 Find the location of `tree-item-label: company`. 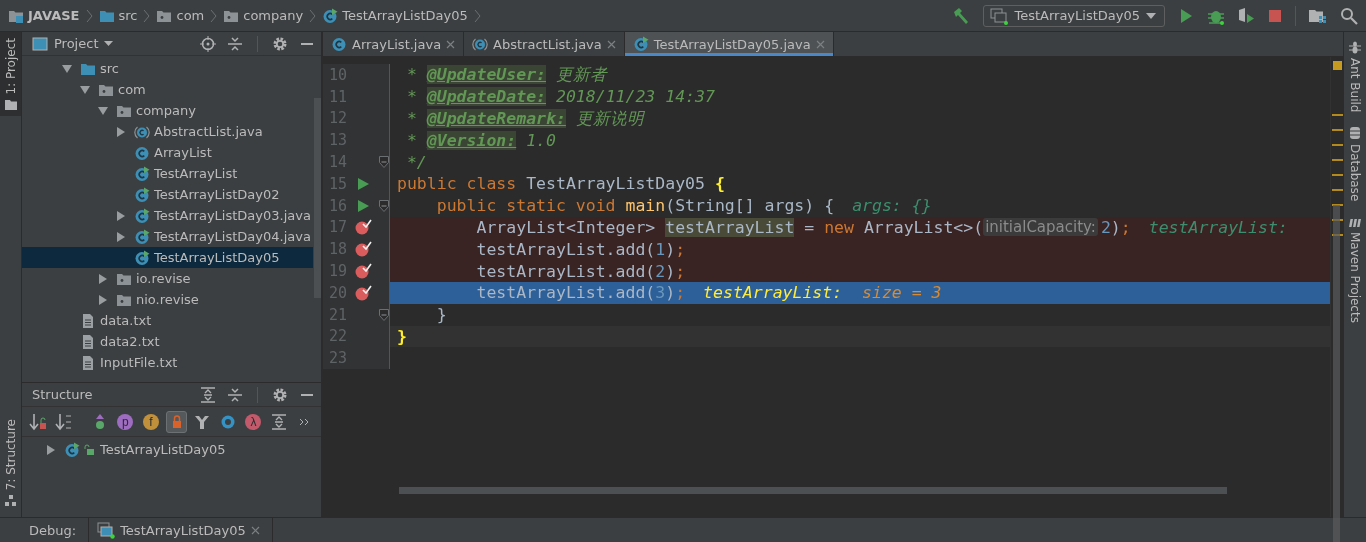

tree-item-label: company is located at coordinates (166, 110).